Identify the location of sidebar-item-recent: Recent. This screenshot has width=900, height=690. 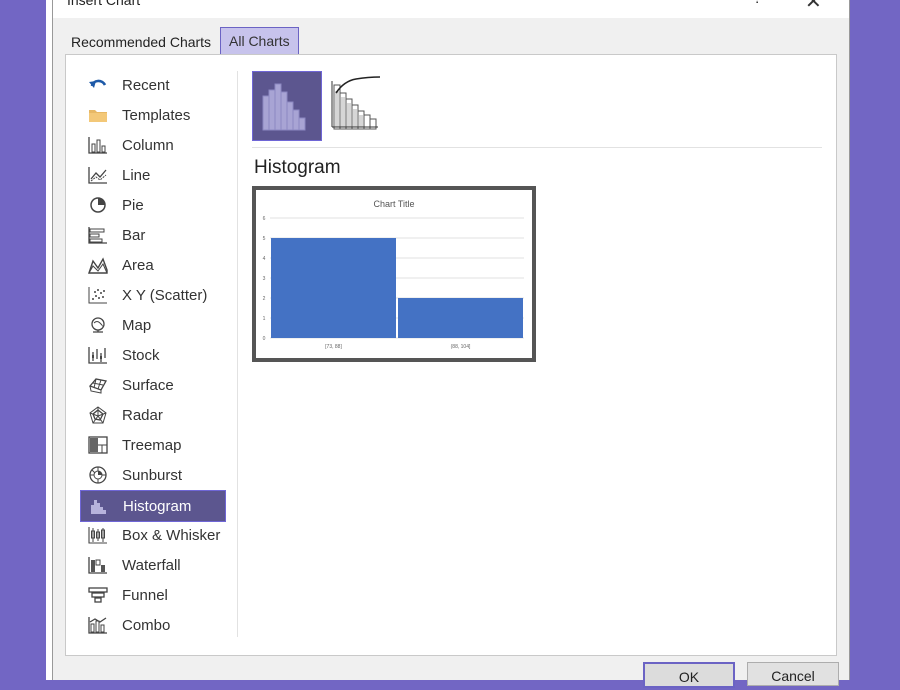
(152, 85).